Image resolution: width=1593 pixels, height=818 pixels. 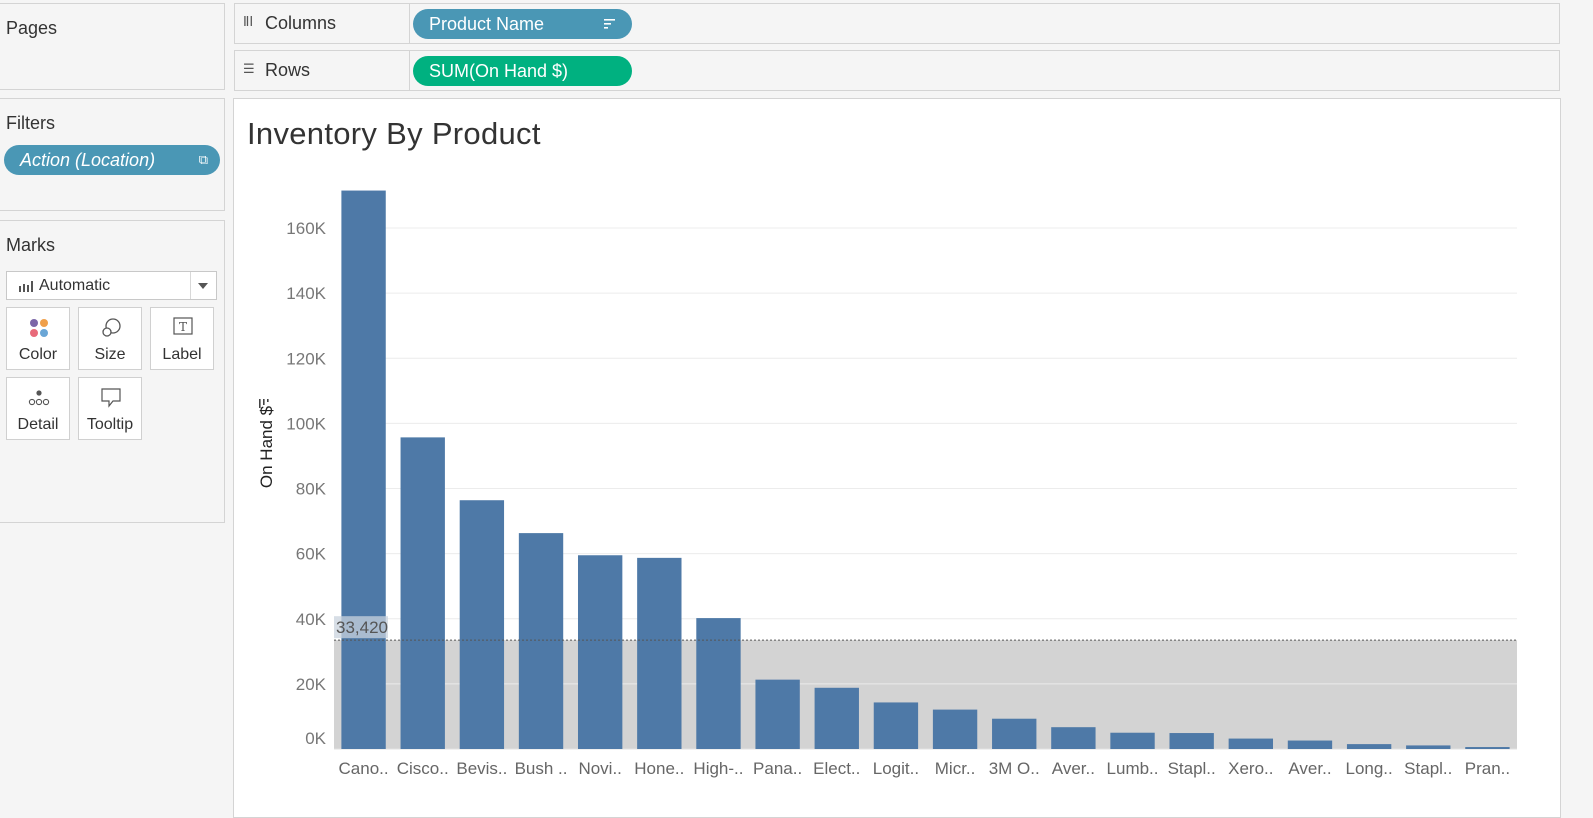 What do you see at coordinates (110, 354) in the screenshot?
I see `size-label: Size` at bounding box center [110, 354].